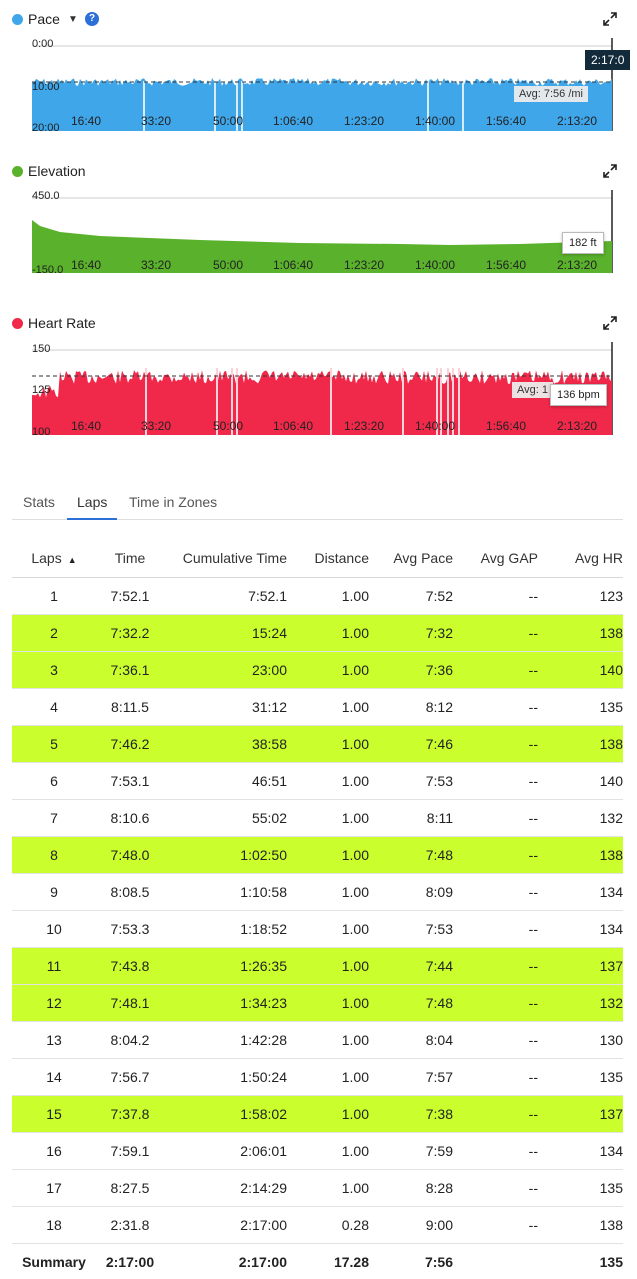  I want to click on lap-number: 2, so click(54, 633).